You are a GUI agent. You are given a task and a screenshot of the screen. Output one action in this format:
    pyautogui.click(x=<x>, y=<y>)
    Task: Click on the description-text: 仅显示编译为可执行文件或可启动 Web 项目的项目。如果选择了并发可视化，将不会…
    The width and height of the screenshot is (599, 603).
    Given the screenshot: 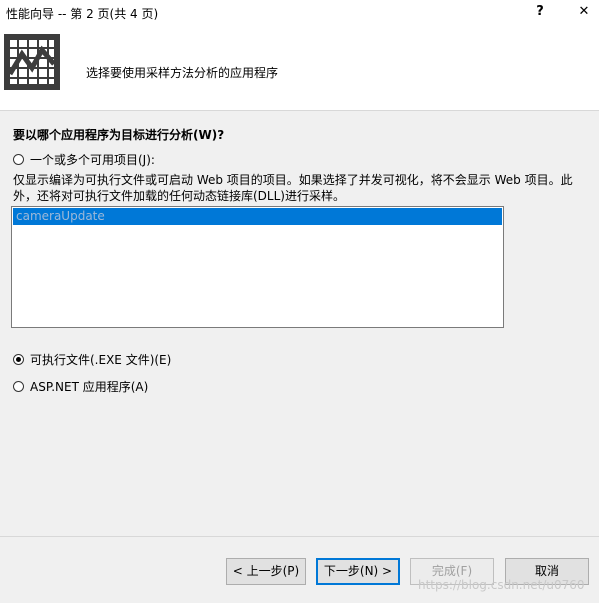 What is the action you would take?
    pyautogui.click(x=293, y=188)
    